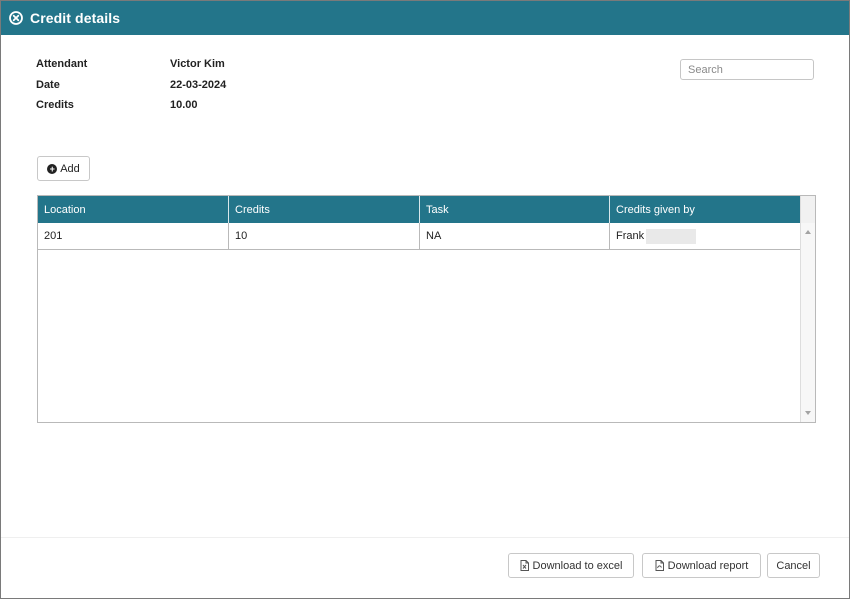 This screenshot has height=599, width=850. I want to click on search-input, so click(747, 69).